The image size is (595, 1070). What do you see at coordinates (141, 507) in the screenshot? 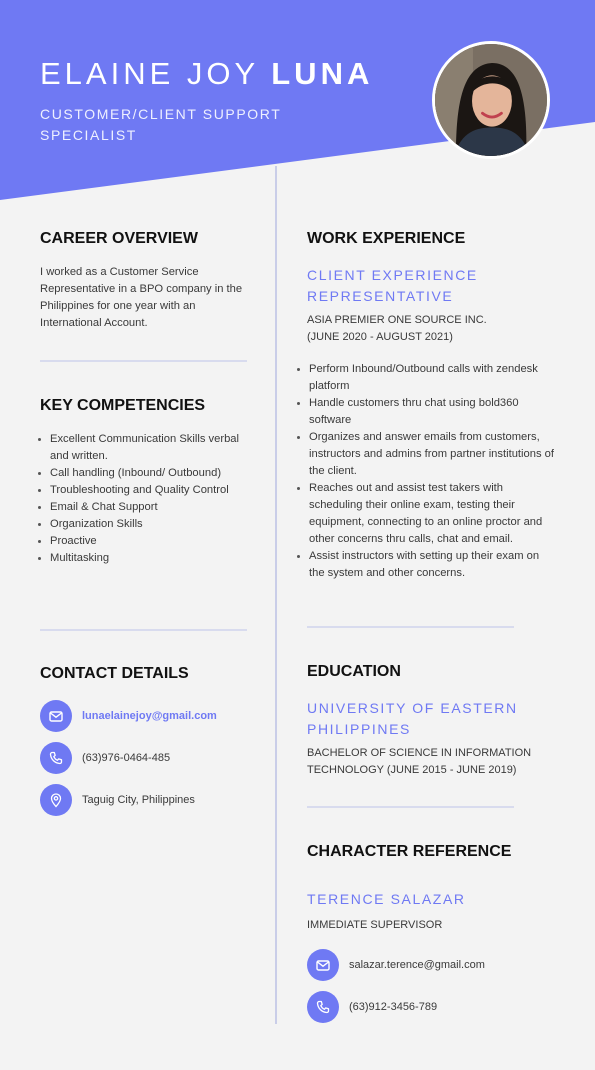
I see `list-item: Email & Chat Support` at bounding box center [141, 507].